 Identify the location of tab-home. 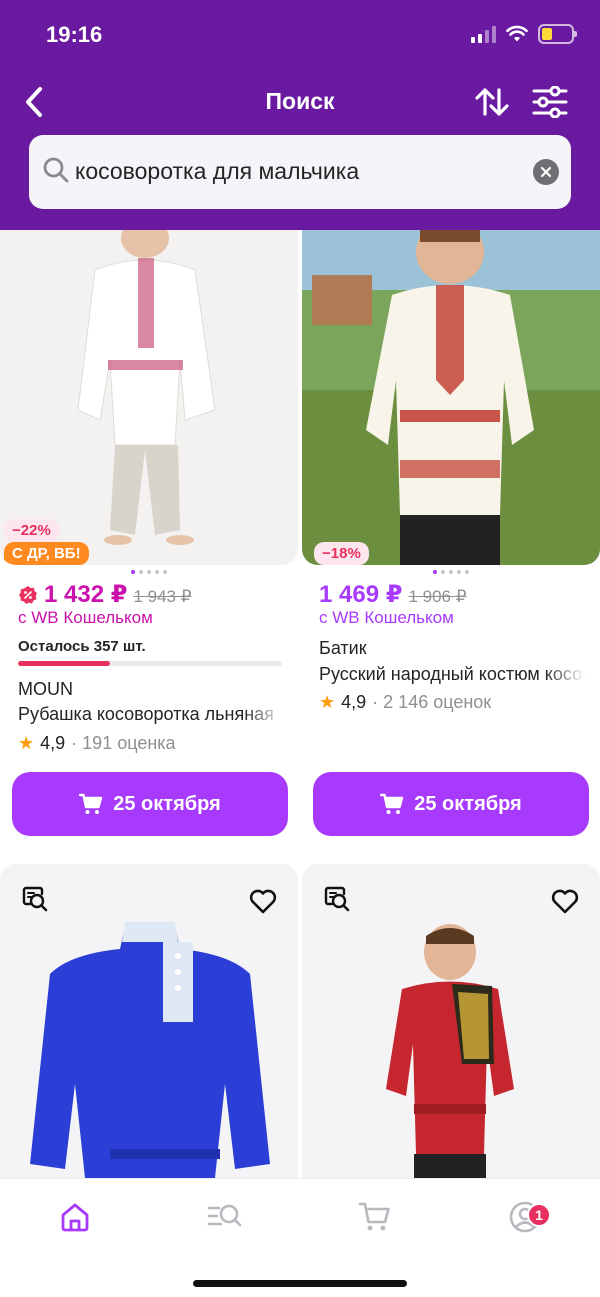
(75, 1217).